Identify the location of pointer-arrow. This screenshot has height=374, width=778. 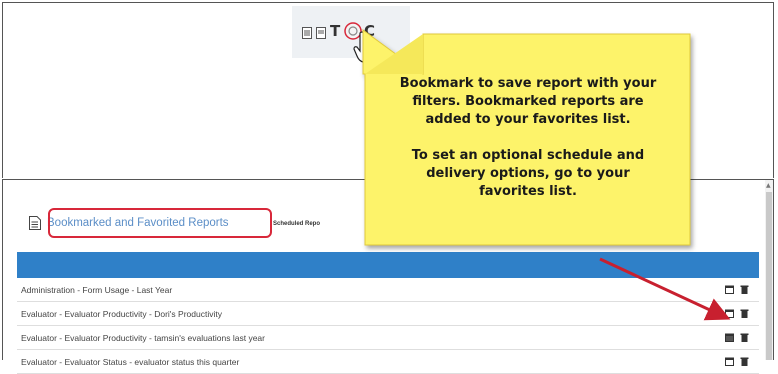
(665, 289).